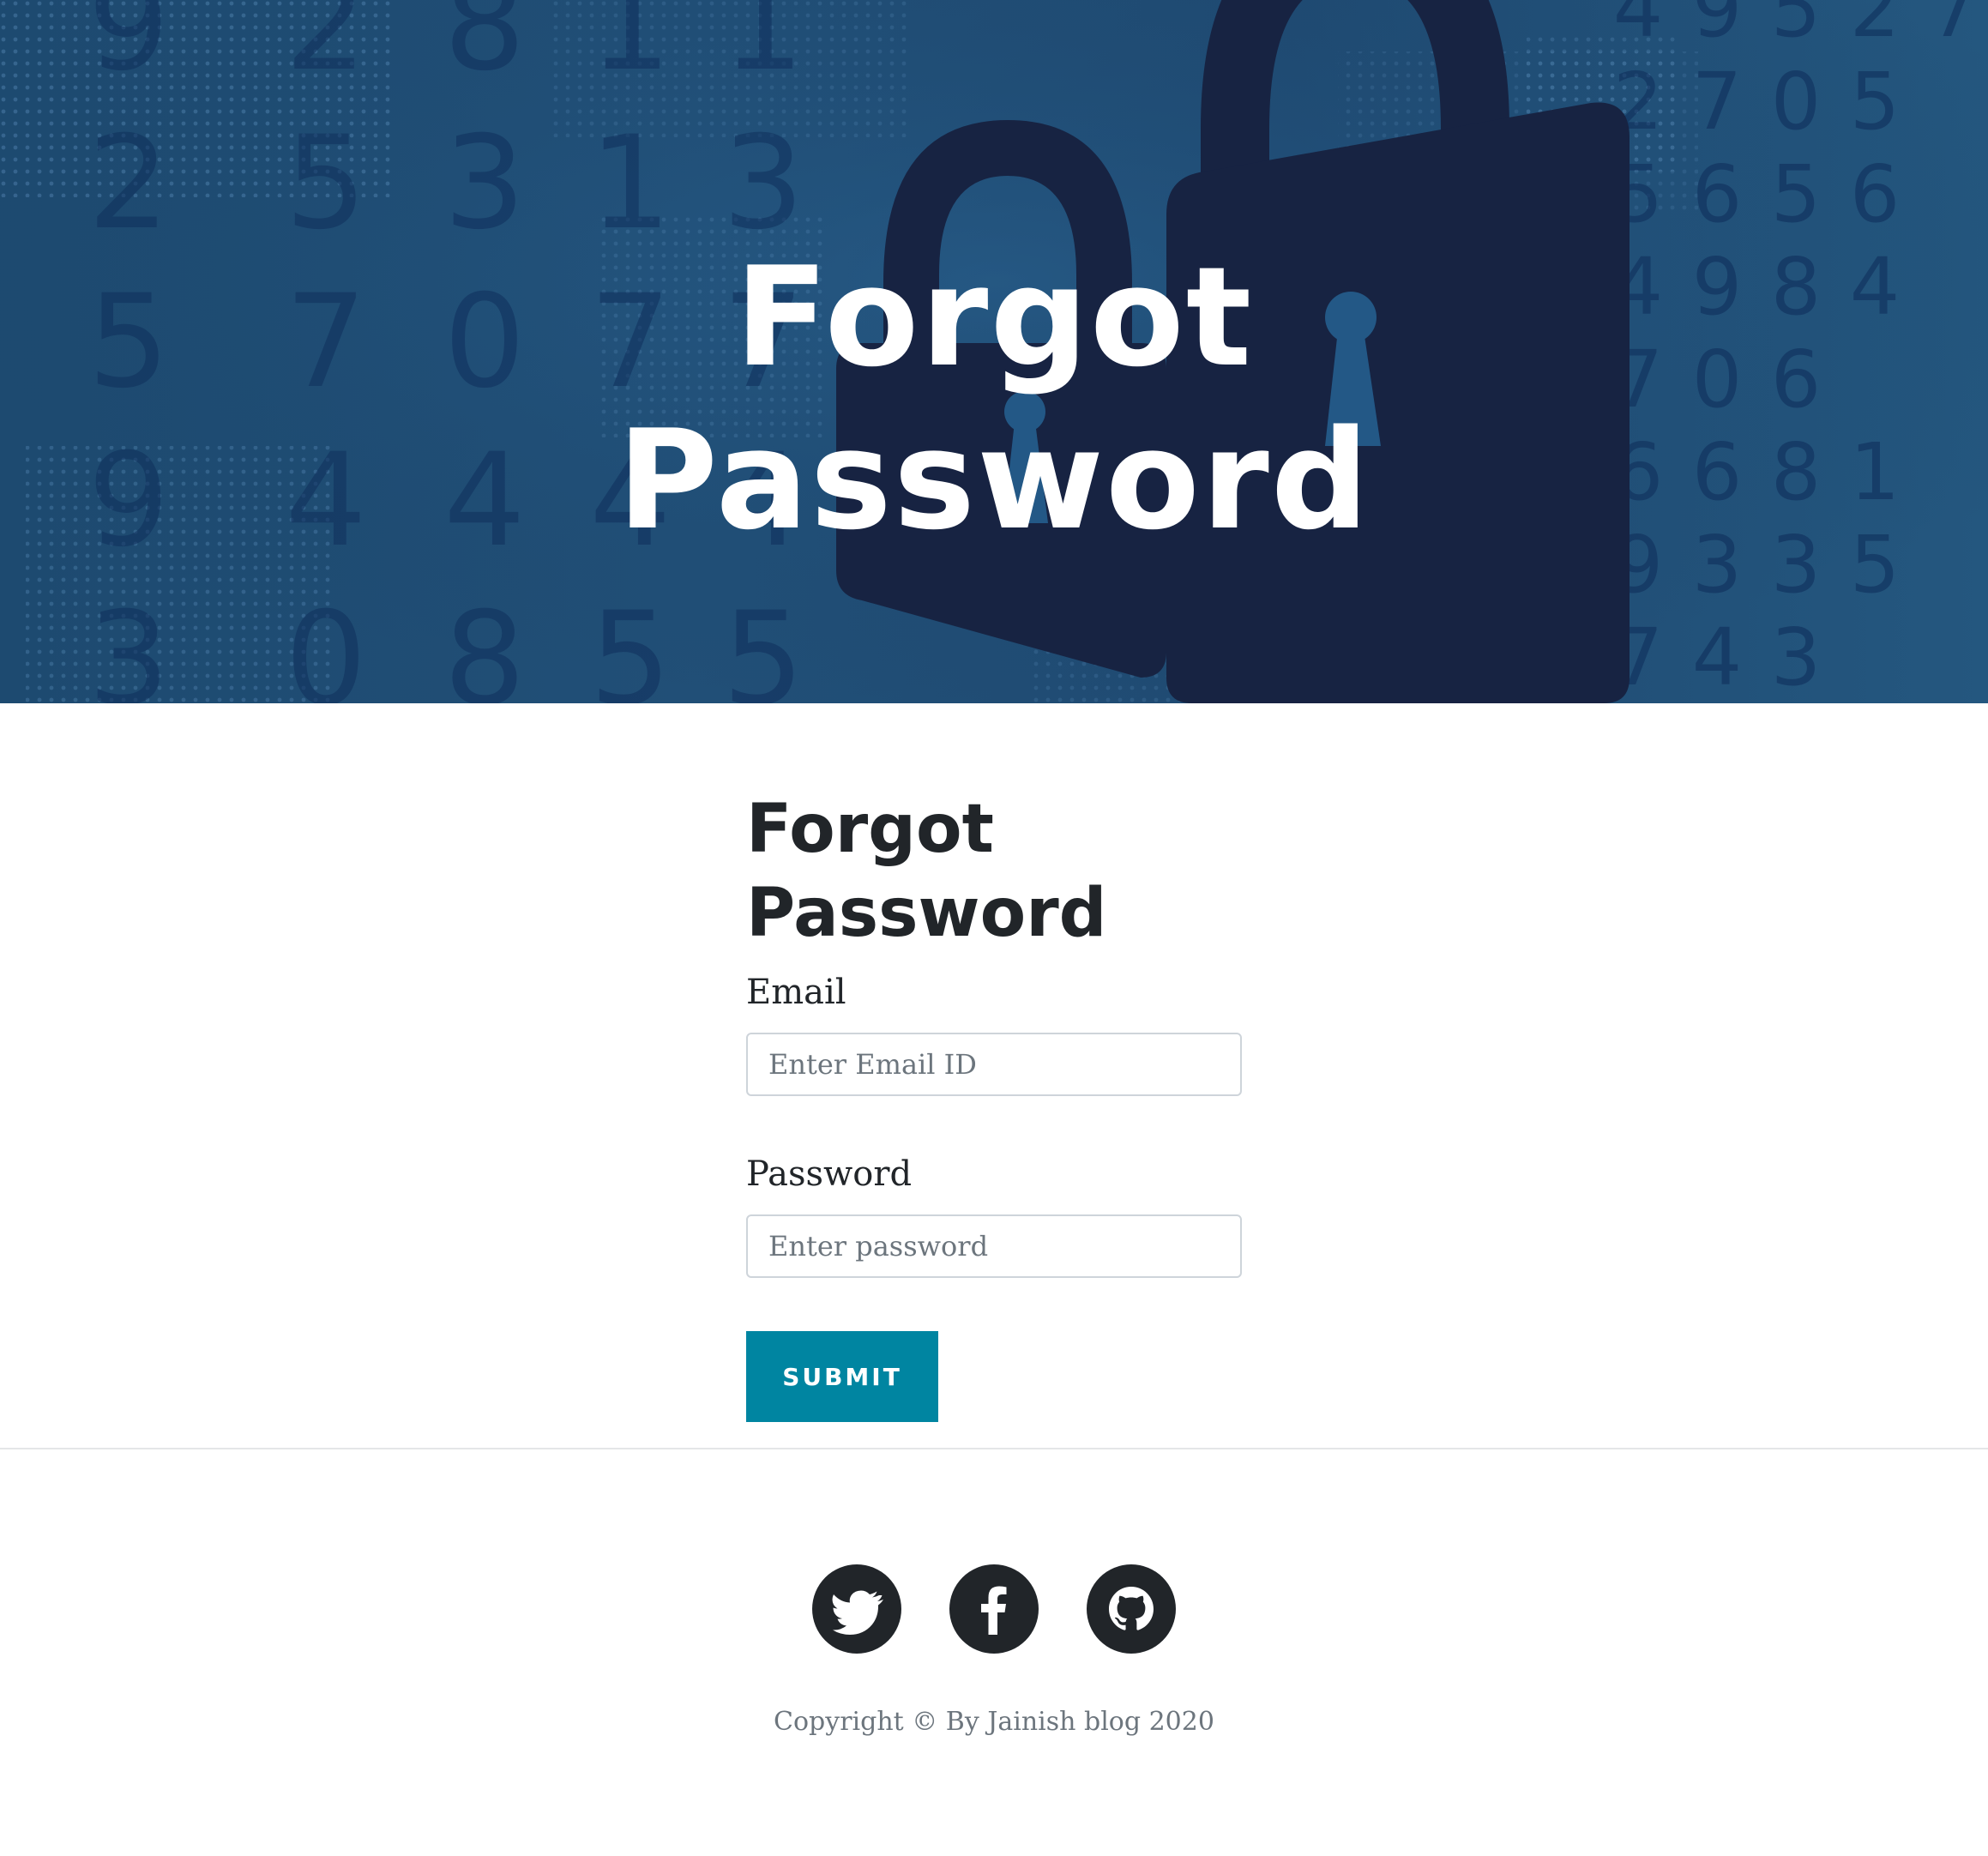 The width and height of the screenshot is (1988, 1856). Describe the element at coordinates (994, 1448) in the screenshot. I see `footer-divider` at that location.